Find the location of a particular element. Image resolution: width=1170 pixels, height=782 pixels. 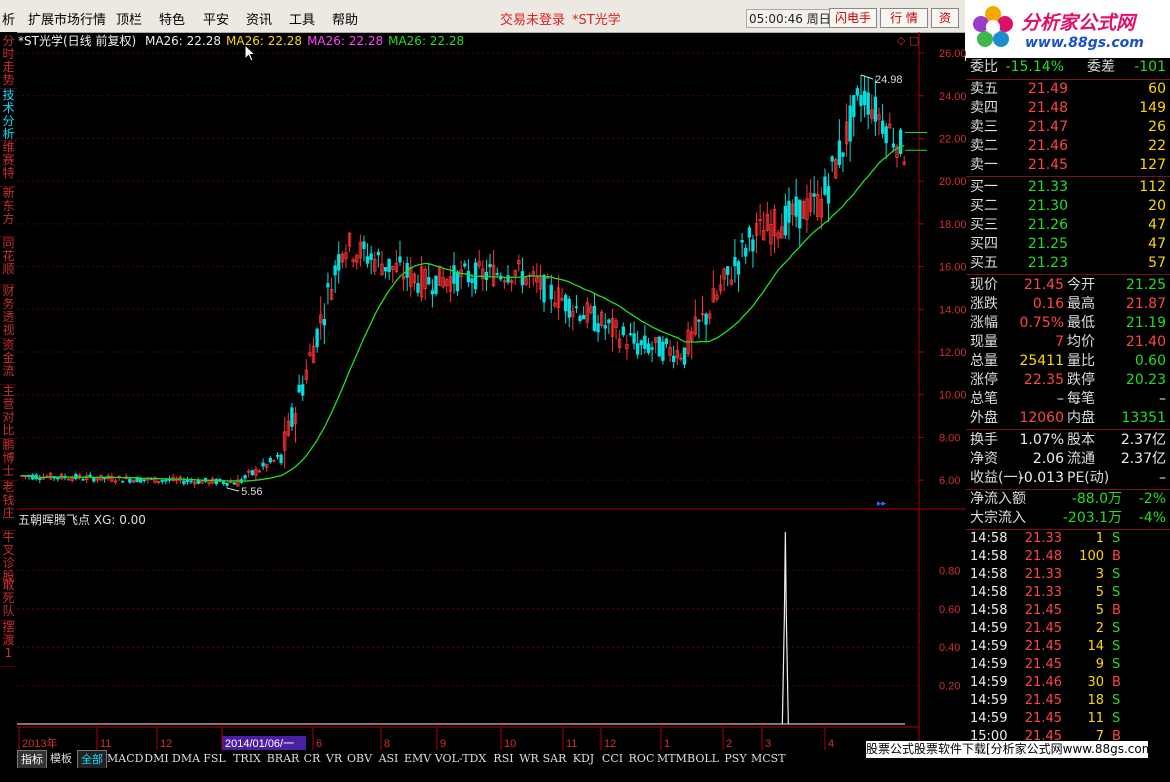

indicator-tab-trix: TRIX is located at coordinates (247, 759).